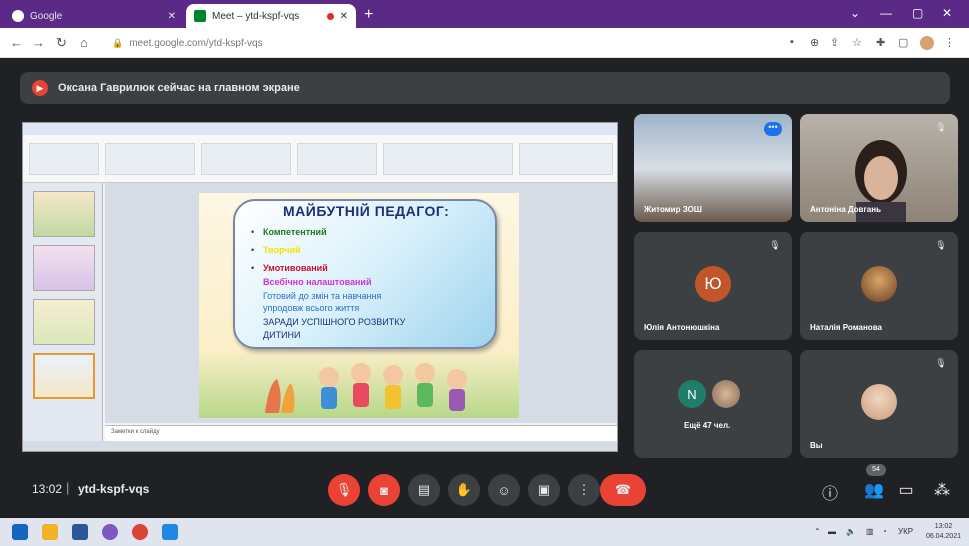 The width and height of the screenshot is (969, 546). I want to click on participant-tile-self: 🎙 Вы, so click(879, 404).